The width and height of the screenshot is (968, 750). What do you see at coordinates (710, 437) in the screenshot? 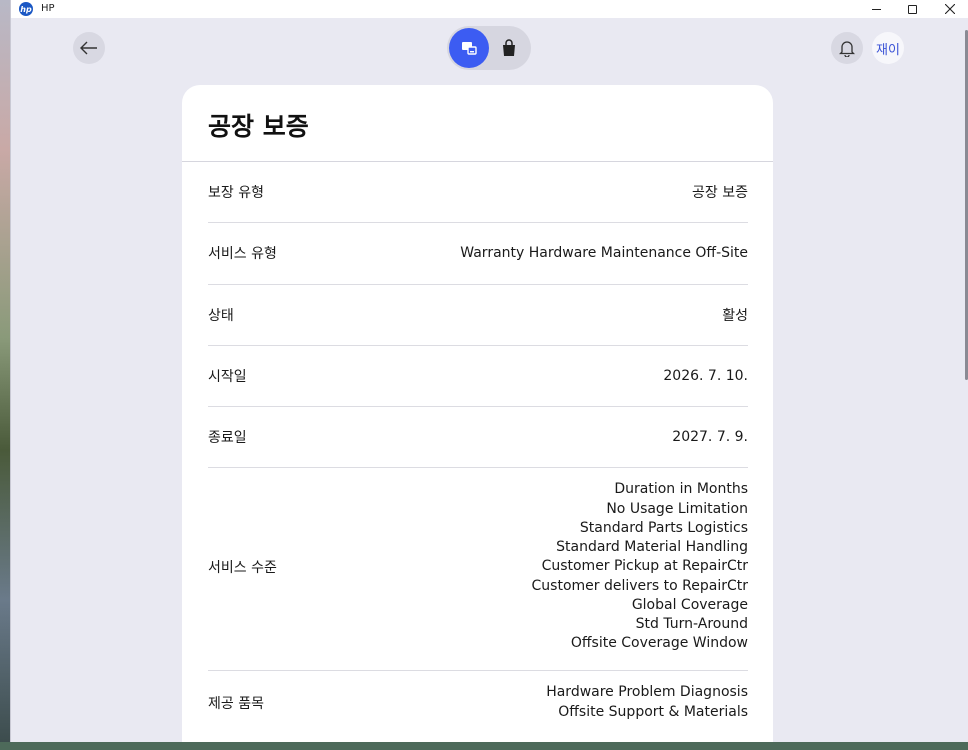
I see `row-value: 2027. 7. 9.` at bounding box center [710, 437].